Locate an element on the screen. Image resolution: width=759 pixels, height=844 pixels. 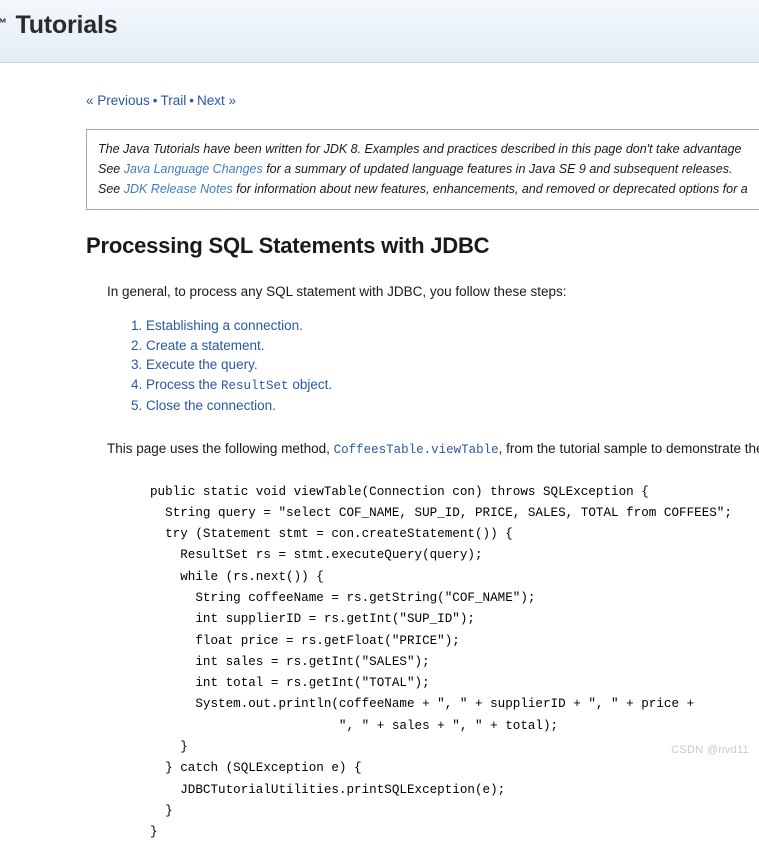
sidebar-item-17: d Objects is located at coordinates (42, 756).